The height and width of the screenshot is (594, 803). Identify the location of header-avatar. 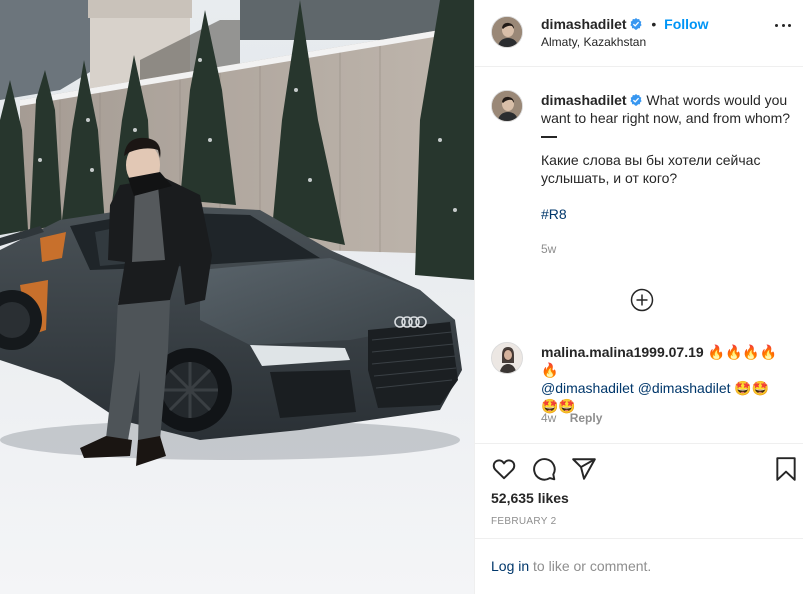
(507, 32).